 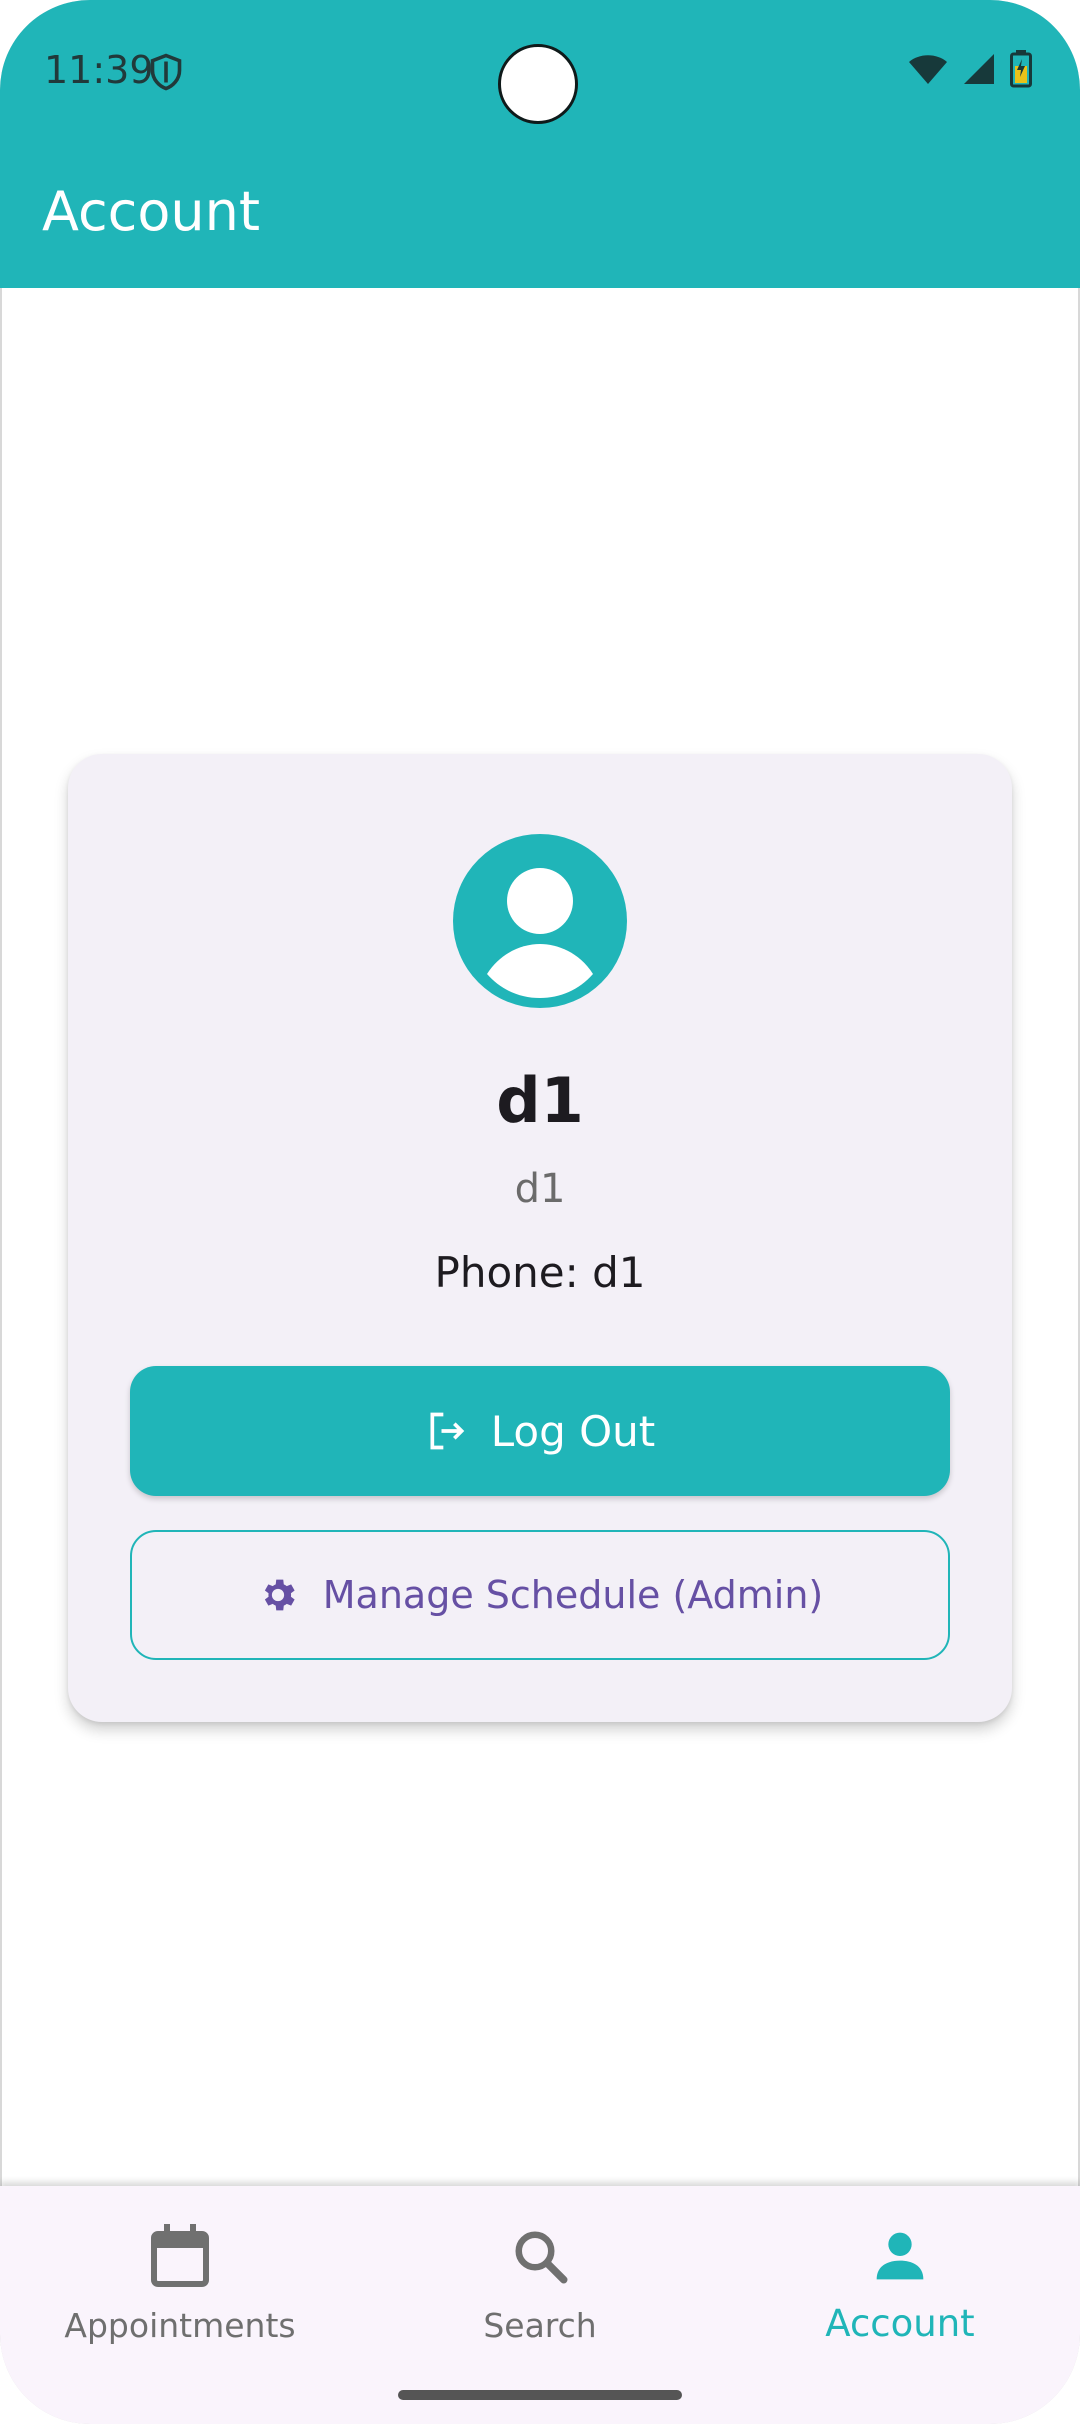 I want to click on calendar-icon, so click(x=180, y=2255).